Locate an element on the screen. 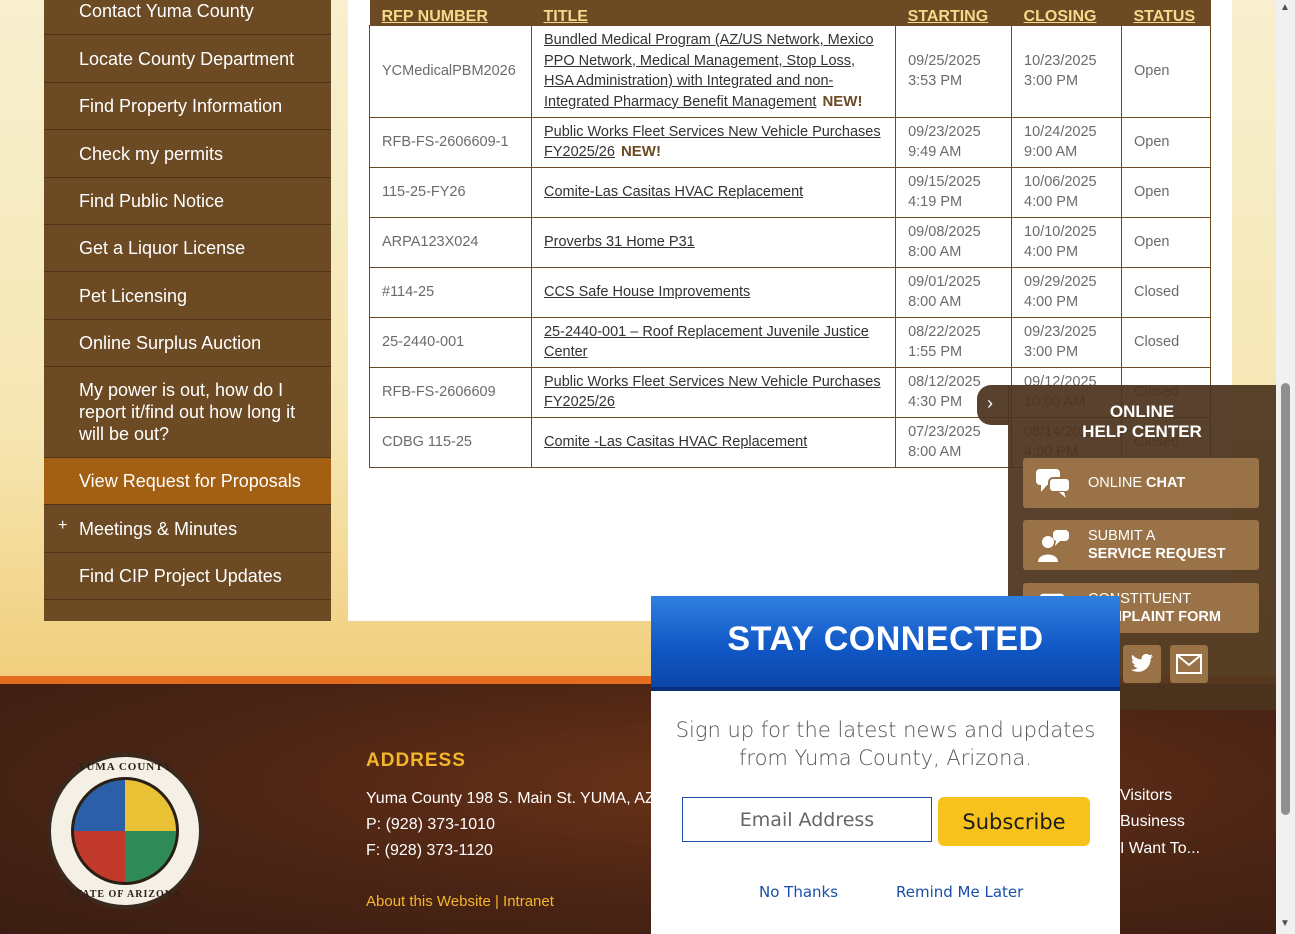 Image resolution: width=1295 pixels, height=934 pixels. sidebar-item-label: View Request for Proposals is located at coordinates (190, 481).